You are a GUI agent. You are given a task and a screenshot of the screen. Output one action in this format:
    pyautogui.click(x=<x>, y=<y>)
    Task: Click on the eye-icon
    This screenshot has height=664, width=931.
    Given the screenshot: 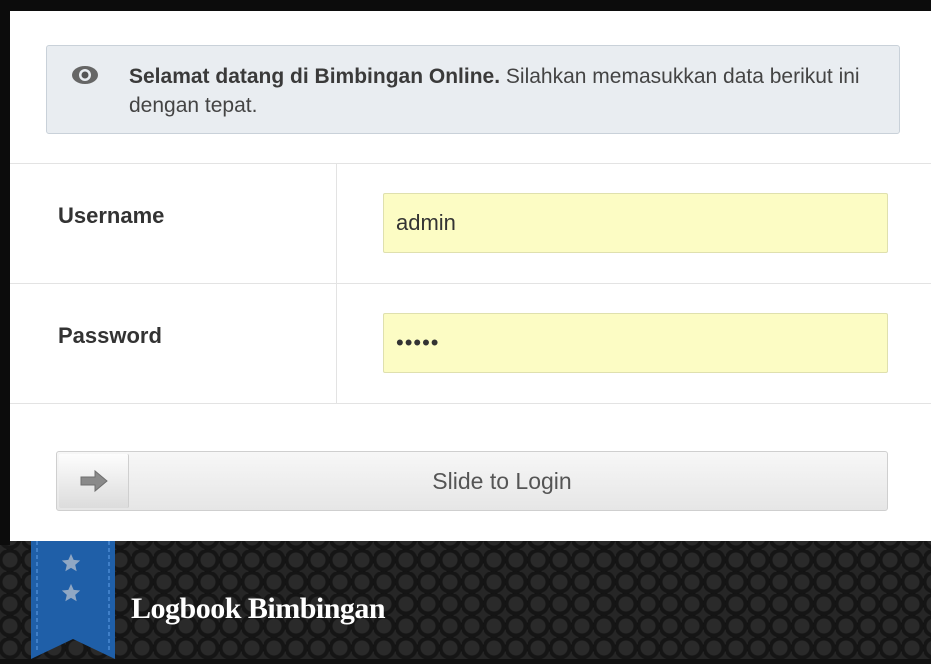 What is the action you would take?
    pyautogui.click(x=85, y=75)
    